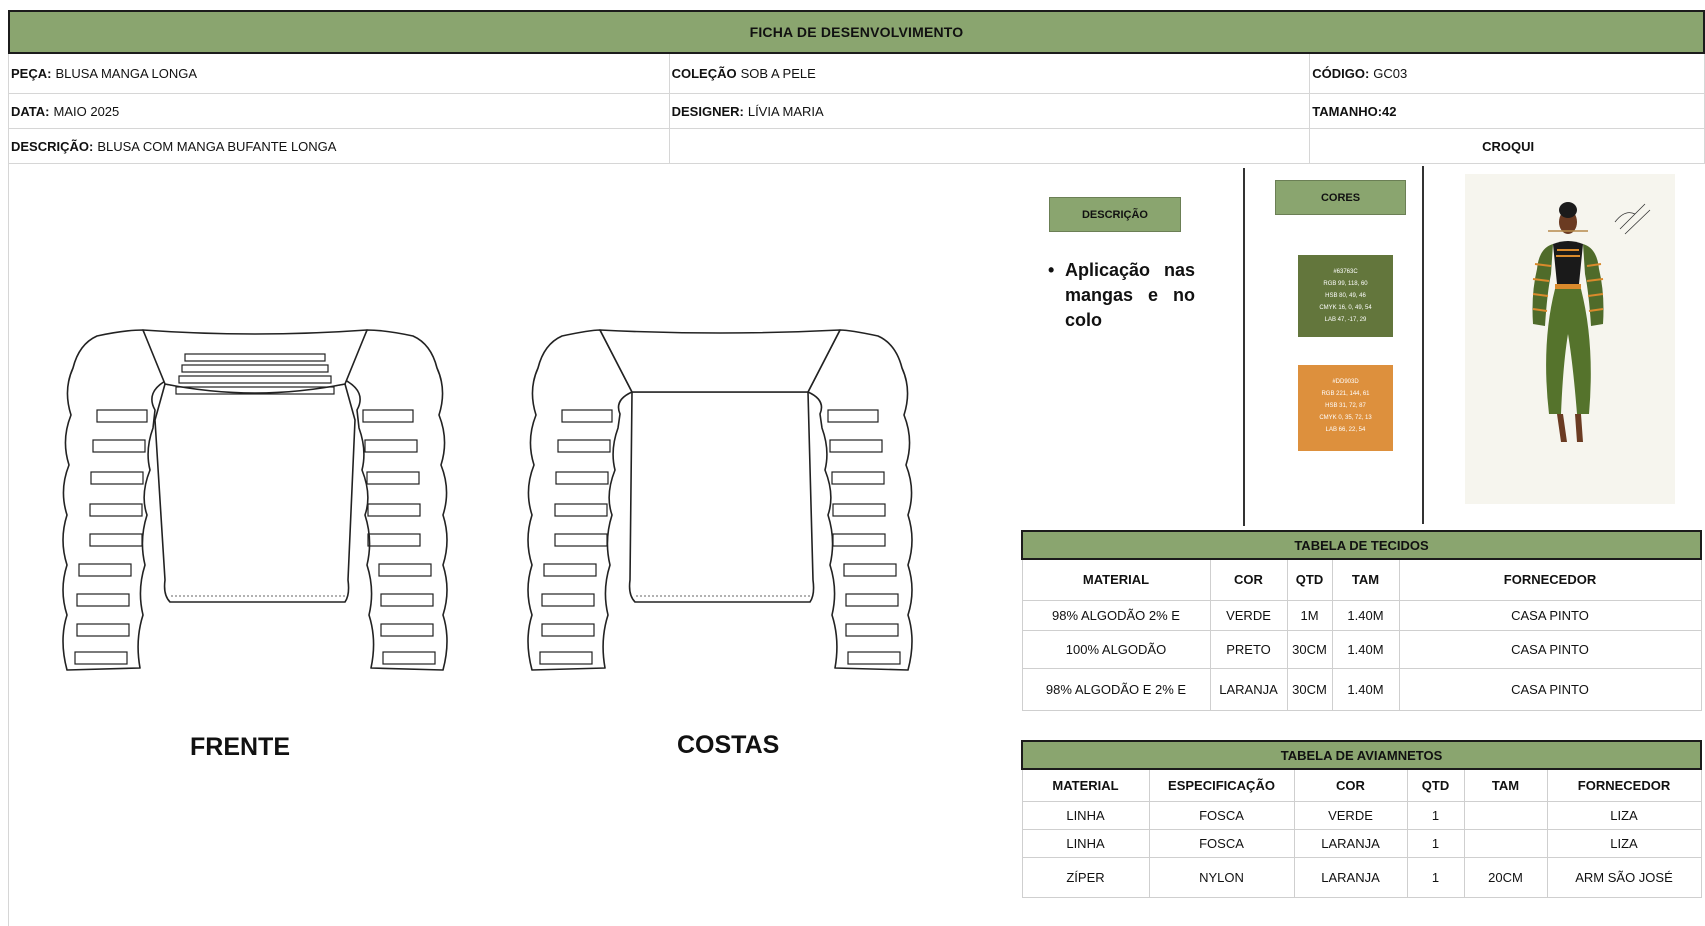 Image resolution: width=1705 pixels, height=926 pixels. Describe the element at coordinates (728, 745) in the screenshot. I see `back-label: COSTAS` at that location.